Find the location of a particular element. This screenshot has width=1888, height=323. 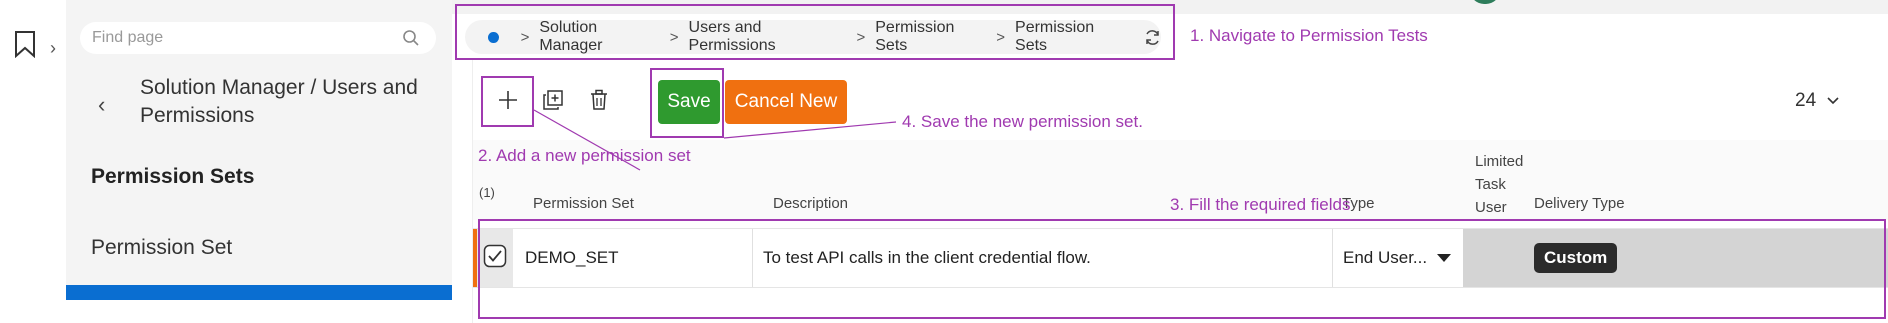

column-header-delivery-type: Delivery Type is located at coordinates (1579, 203).